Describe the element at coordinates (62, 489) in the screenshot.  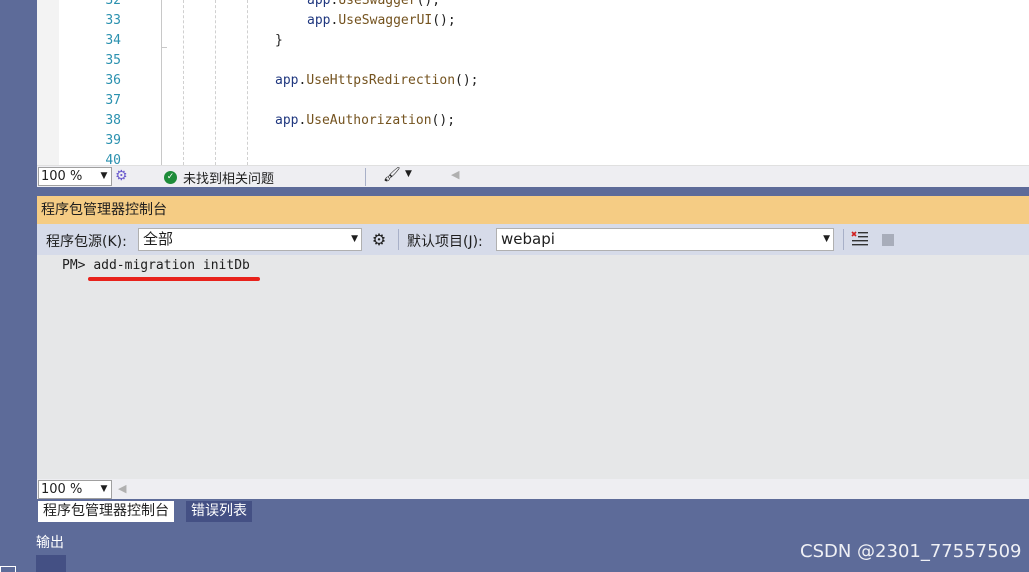
I see `console-zoom-value: 100 %` at that location.